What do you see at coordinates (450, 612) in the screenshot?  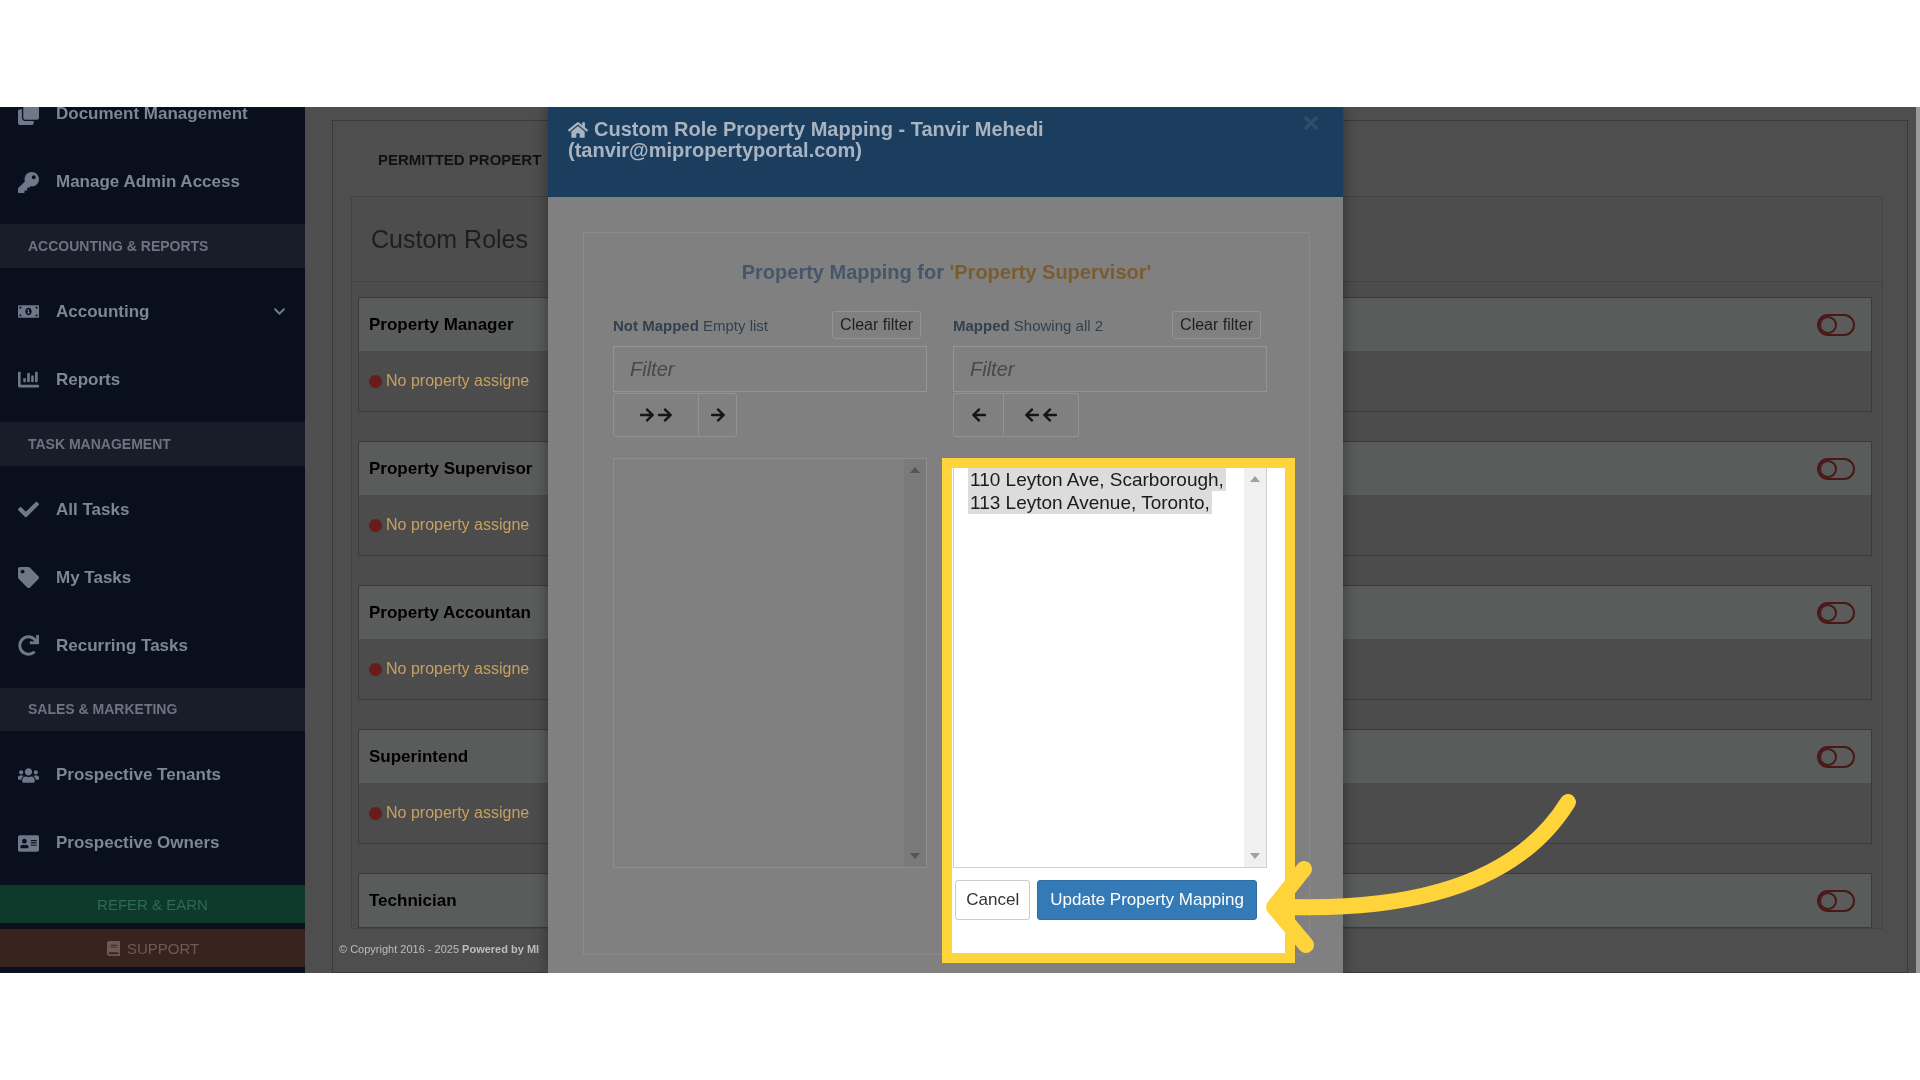 I see `role-name: Property Accountan` at bounding box center [450, 612].